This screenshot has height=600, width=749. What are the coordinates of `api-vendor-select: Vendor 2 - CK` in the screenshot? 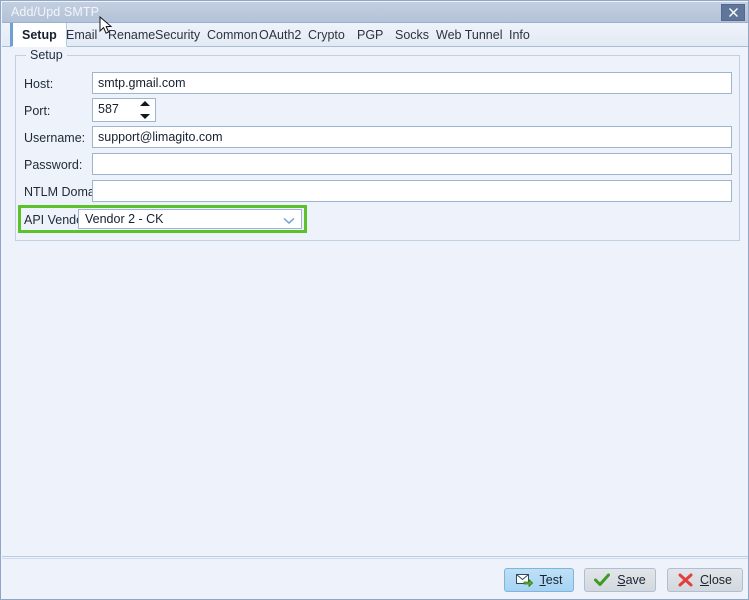 It's located at (190, 219).